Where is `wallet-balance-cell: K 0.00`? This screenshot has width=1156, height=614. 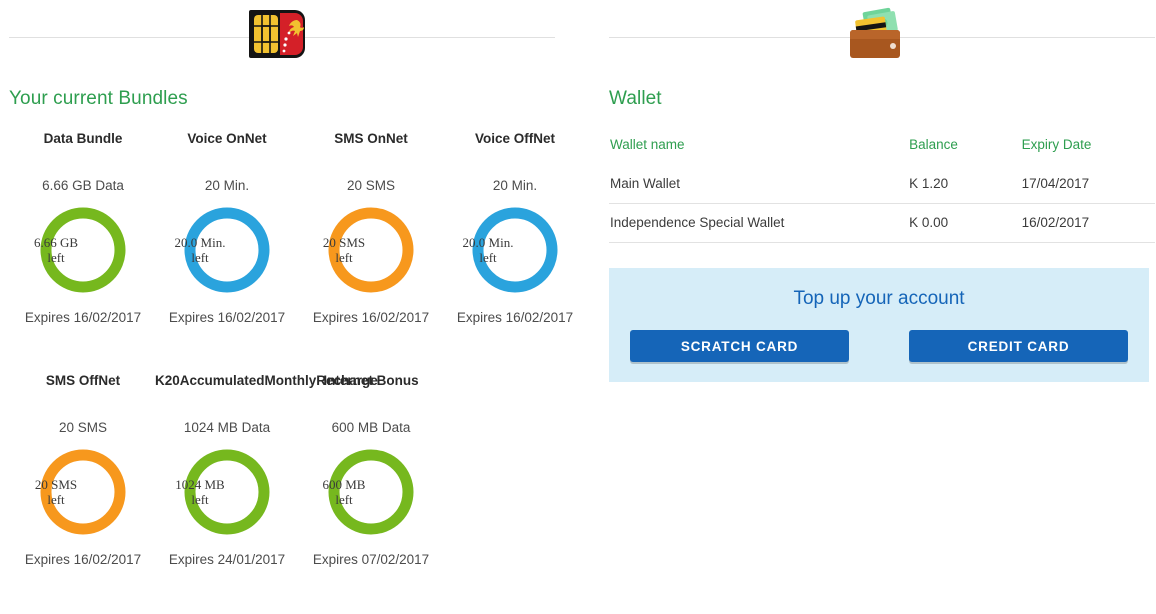
wallet-balance-cell: K 0.00 is located at coordinates (964, 223).